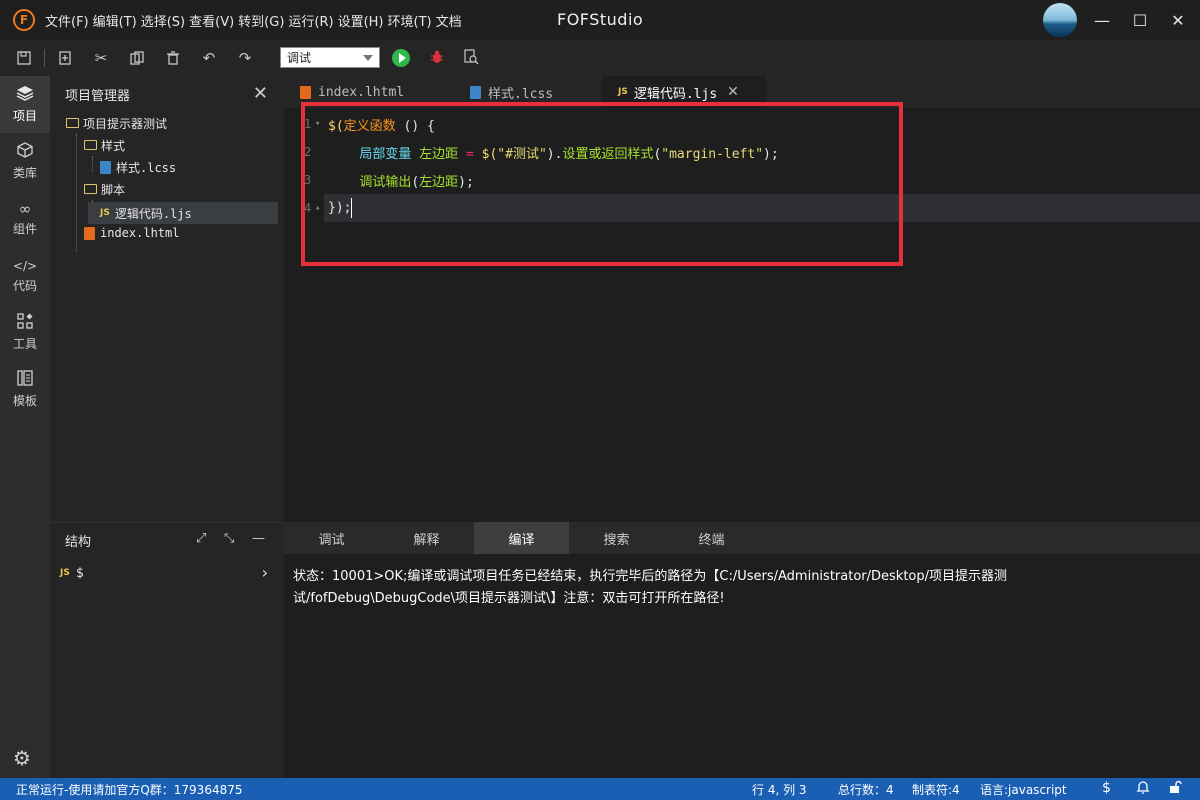 This screenshot has width=1200, height=800. What do you see at coordinates (25, 379) in the screenshot?
I see `template-icon` at bounding box center [25, 379].